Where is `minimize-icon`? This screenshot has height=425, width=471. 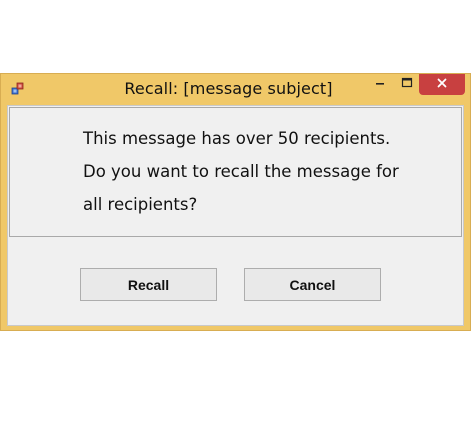
minimize-icon is located at coordinates (380, 85).